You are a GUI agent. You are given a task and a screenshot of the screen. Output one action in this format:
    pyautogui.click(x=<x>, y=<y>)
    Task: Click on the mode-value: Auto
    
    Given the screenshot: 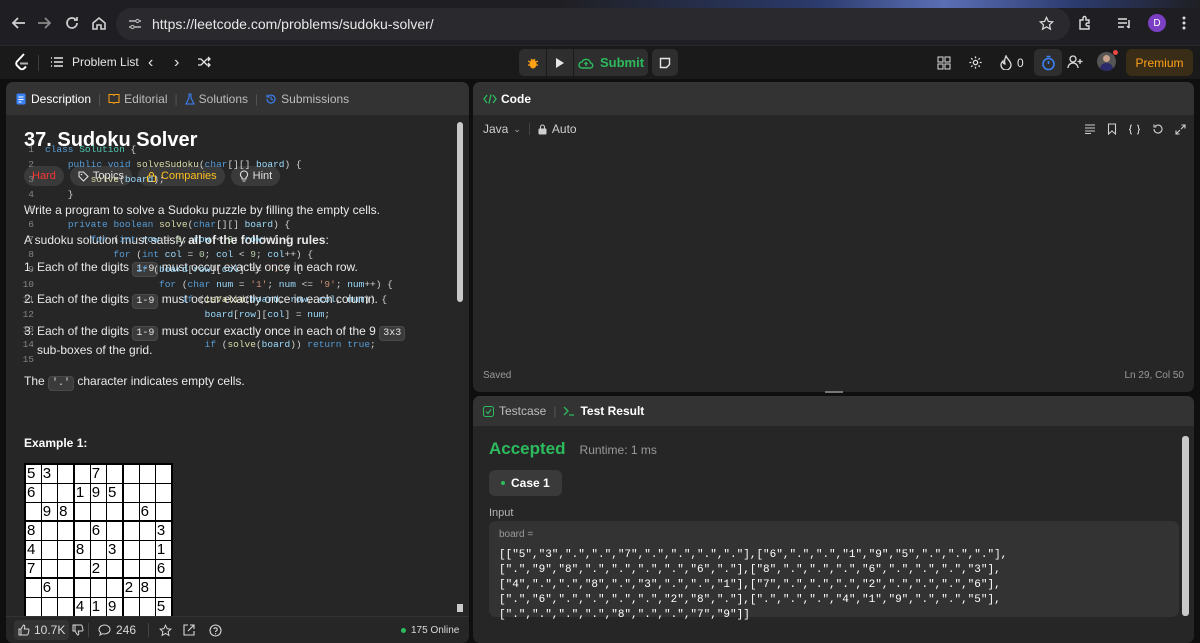 What is the action you would take?
    pyautogui.click(x=564, y=129)
    